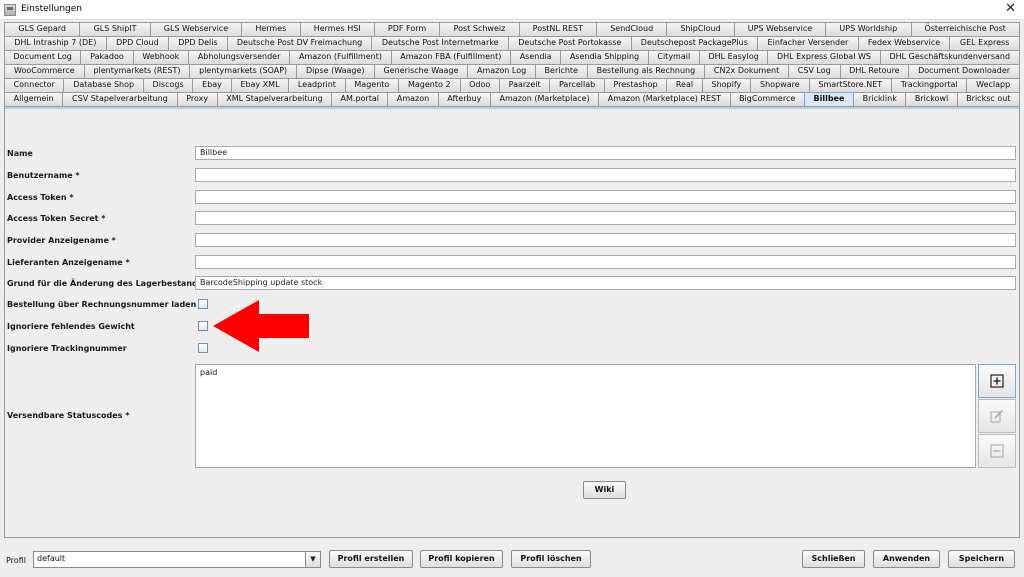 The width and height of the screenshot is (1024, 577). Describe the element at coordinates (605, 240) in the screenshot. I see `provider-field` at that location.